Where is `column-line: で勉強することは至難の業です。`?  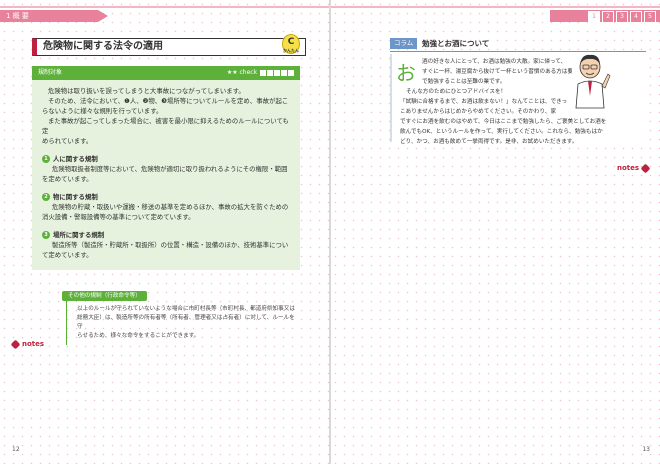 column-line: で勉強することは至難の業です。 is located at coordinates (464, 82).